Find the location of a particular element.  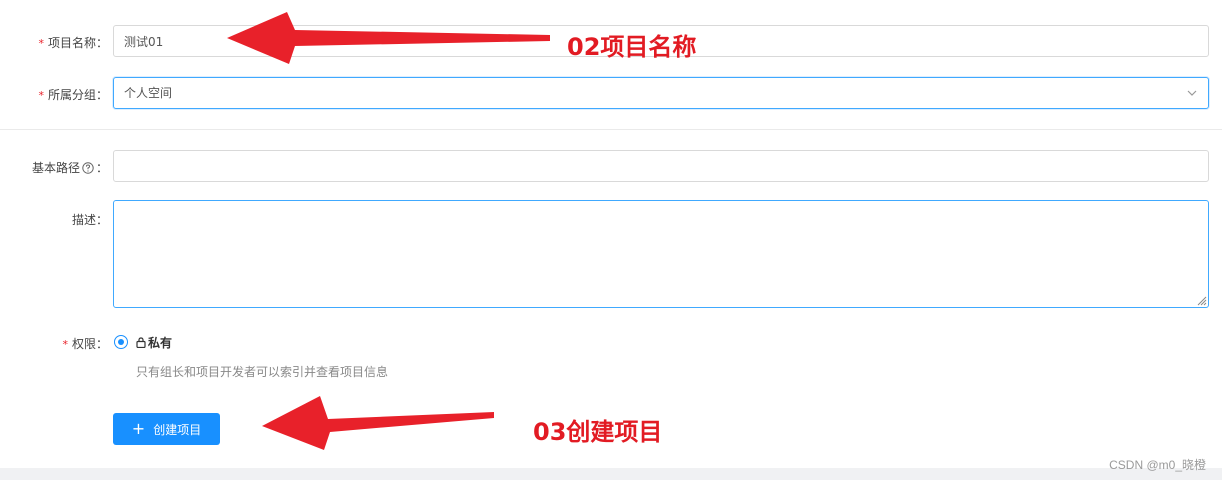

project-name-label-text: 项目名称 is located at coordinates (71, 43).